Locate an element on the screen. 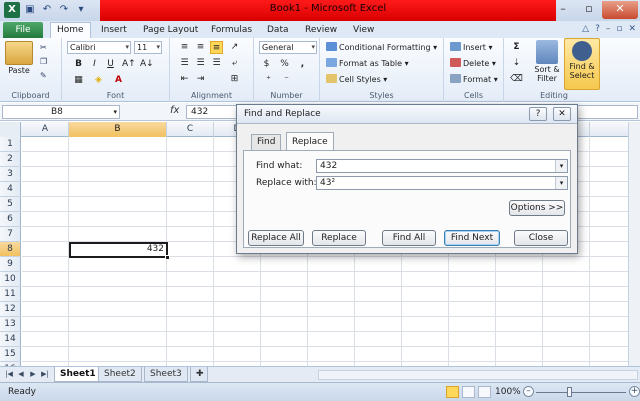  row-header-7: 7 is located at coordinates (10, 234).